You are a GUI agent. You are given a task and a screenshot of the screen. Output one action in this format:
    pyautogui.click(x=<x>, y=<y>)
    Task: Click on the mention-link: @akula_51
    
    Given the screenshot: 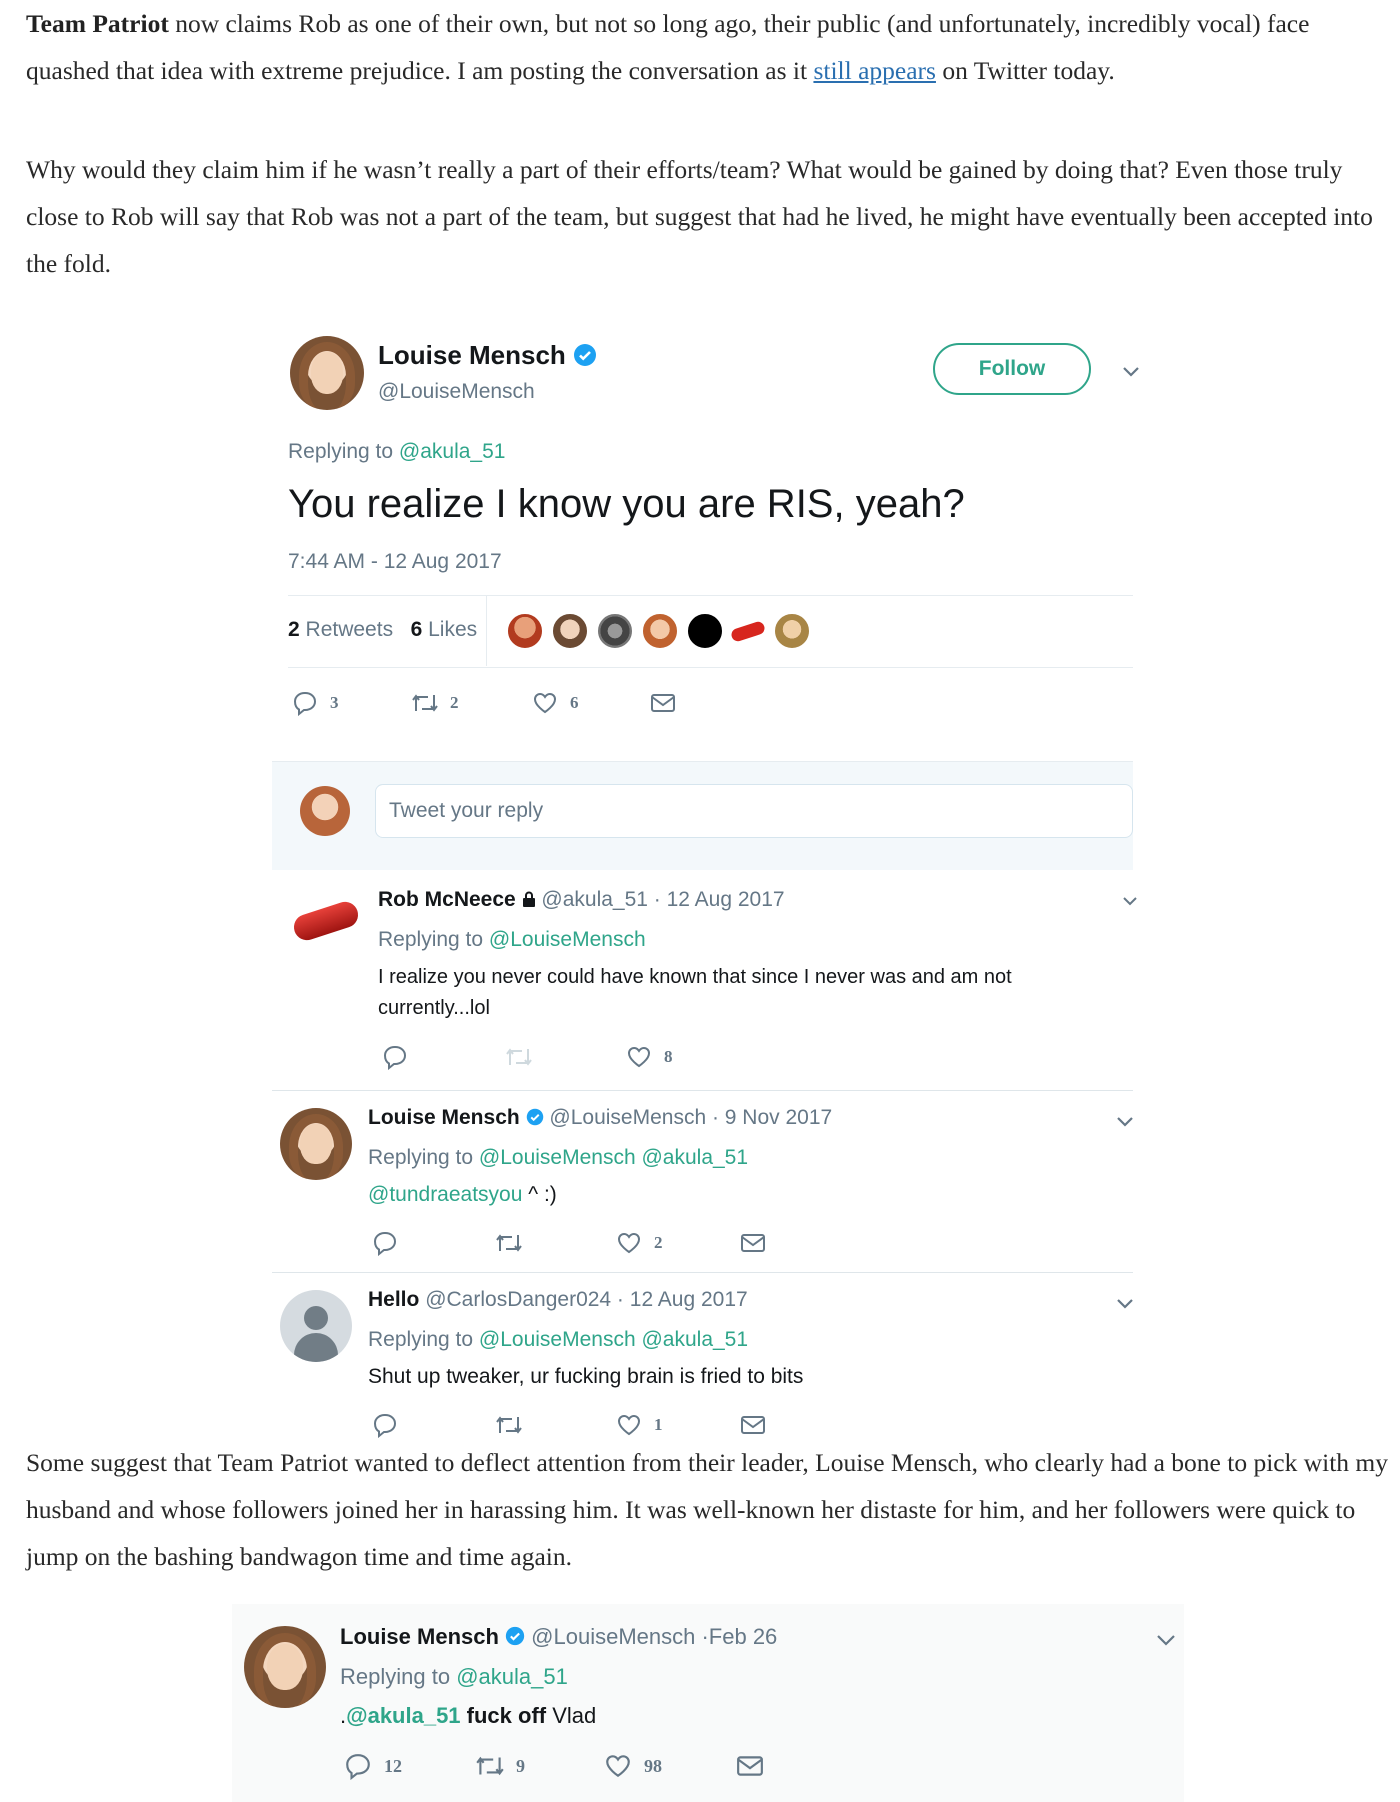 What is the action you would take?
    pyautogui.click(x=403, y=1715)
    